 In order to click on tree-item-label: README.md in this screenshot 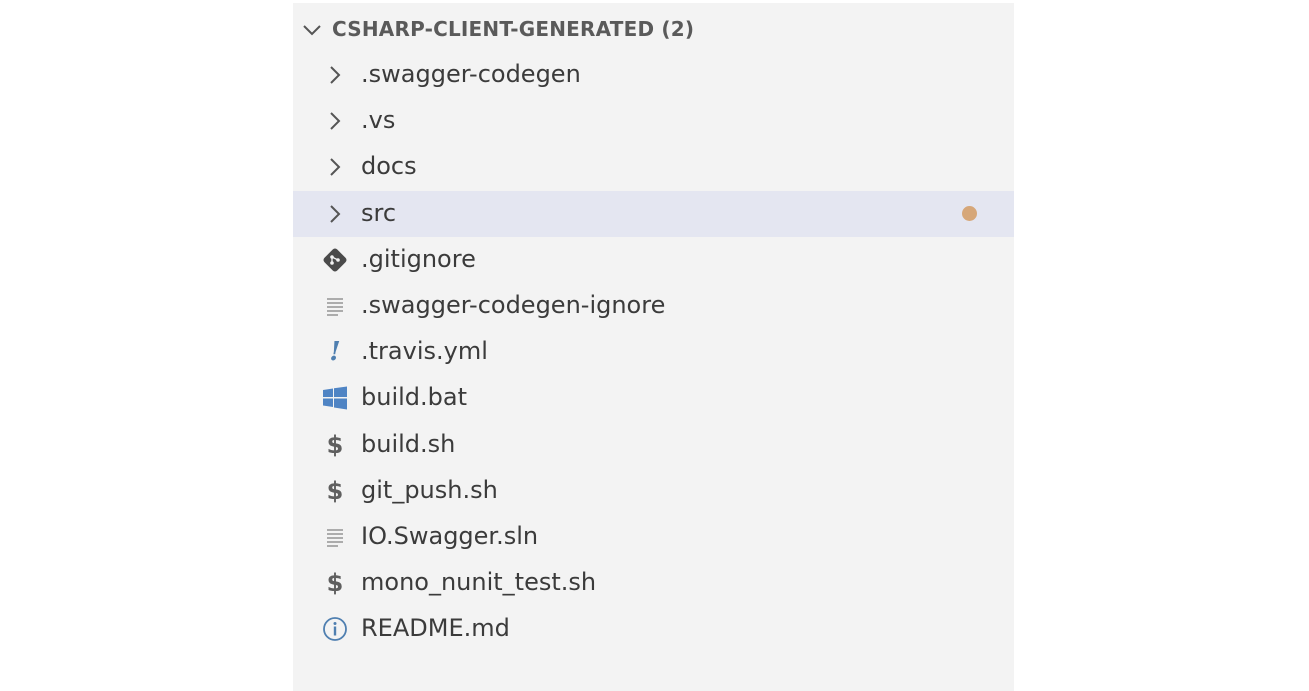, I will do `click(435, 628)`.